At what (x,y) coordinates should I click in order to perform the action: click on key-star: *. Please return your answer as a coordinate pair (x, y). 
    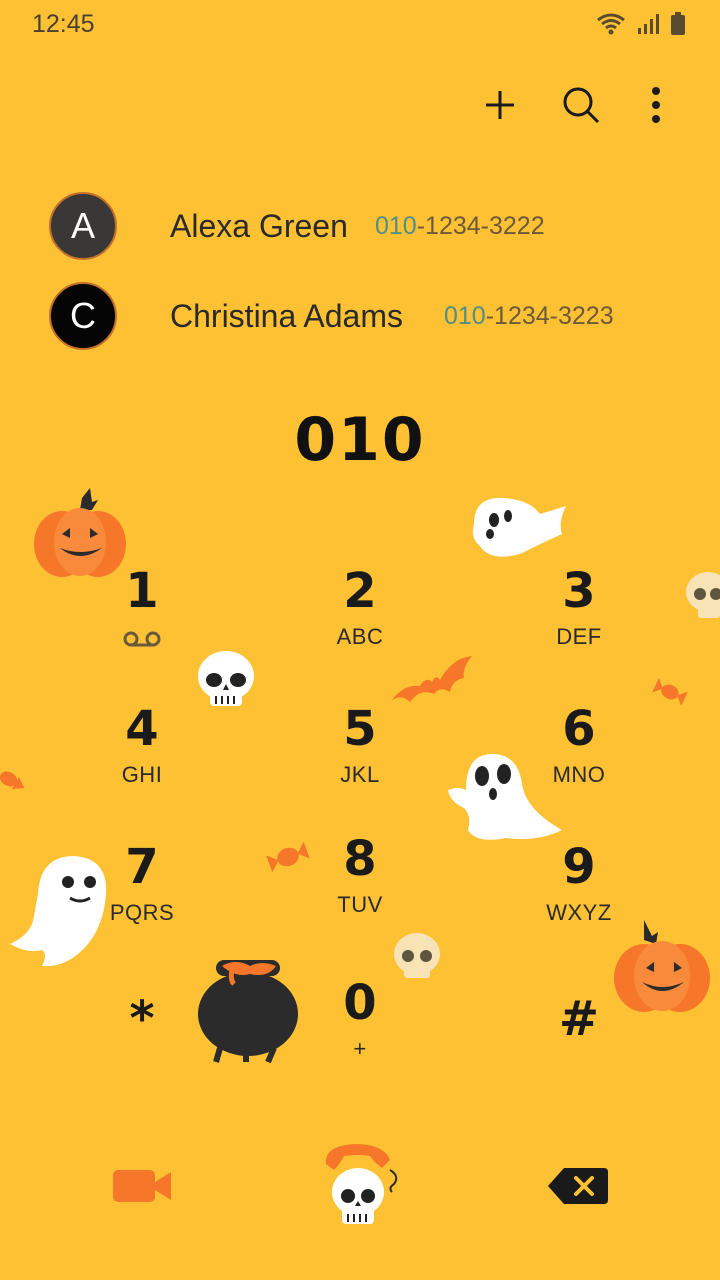
    Looking at the image, I should click on (142, 1045).